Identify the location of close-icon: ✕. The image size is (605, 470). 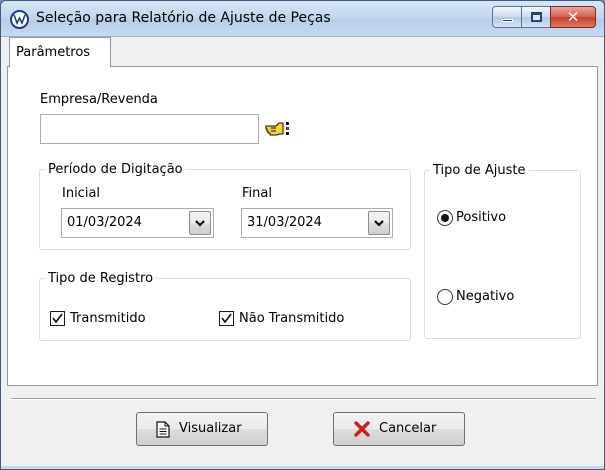
(573, 17).